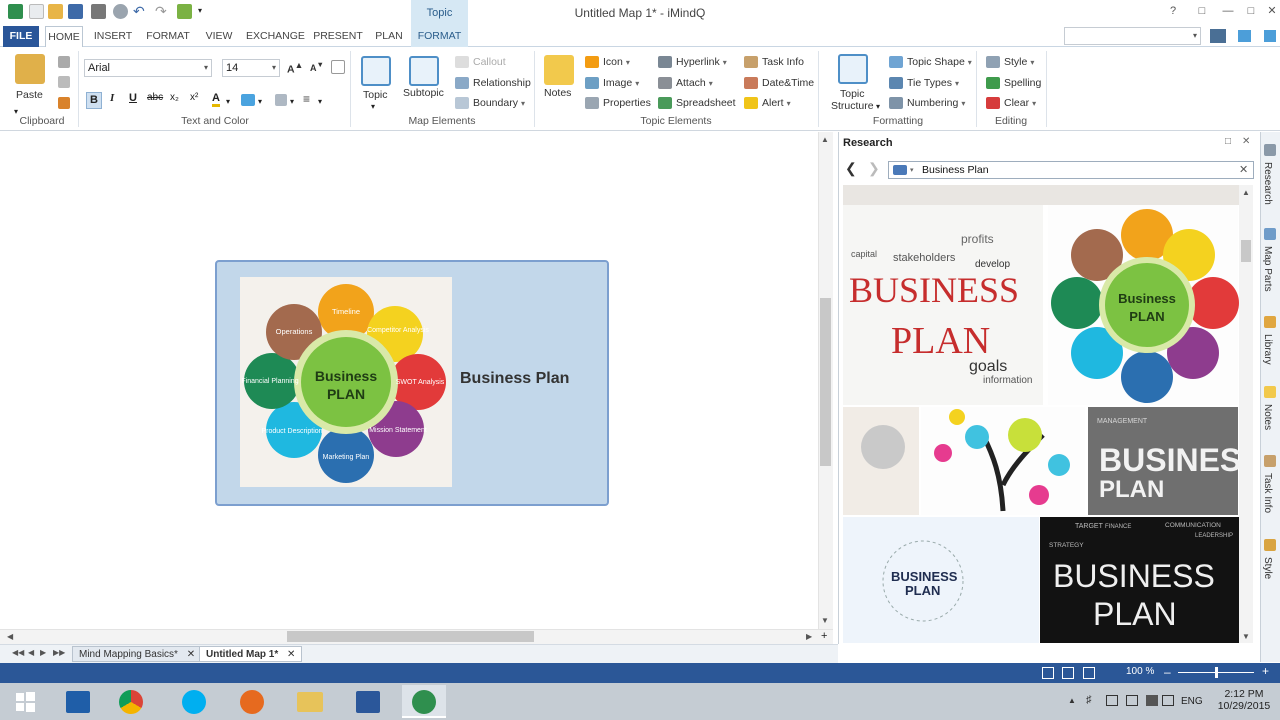 This screenshot has height=720, width=1280. What do you see at coordinates (852, 106) in the screenshot?
I see `topic-structure-label-2: Structure` at bounding box center [852, 106].